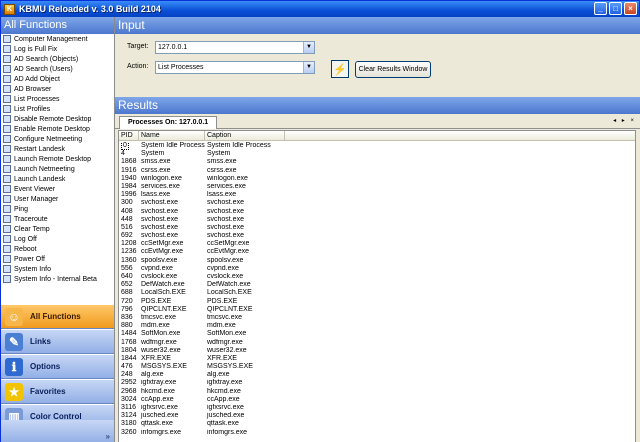 The height and width of the screenshot is (442, 640). Describe the element at coordinates (245, 334) in the screenshot. I see `caption-cell: SoftMon.exe` at that location.